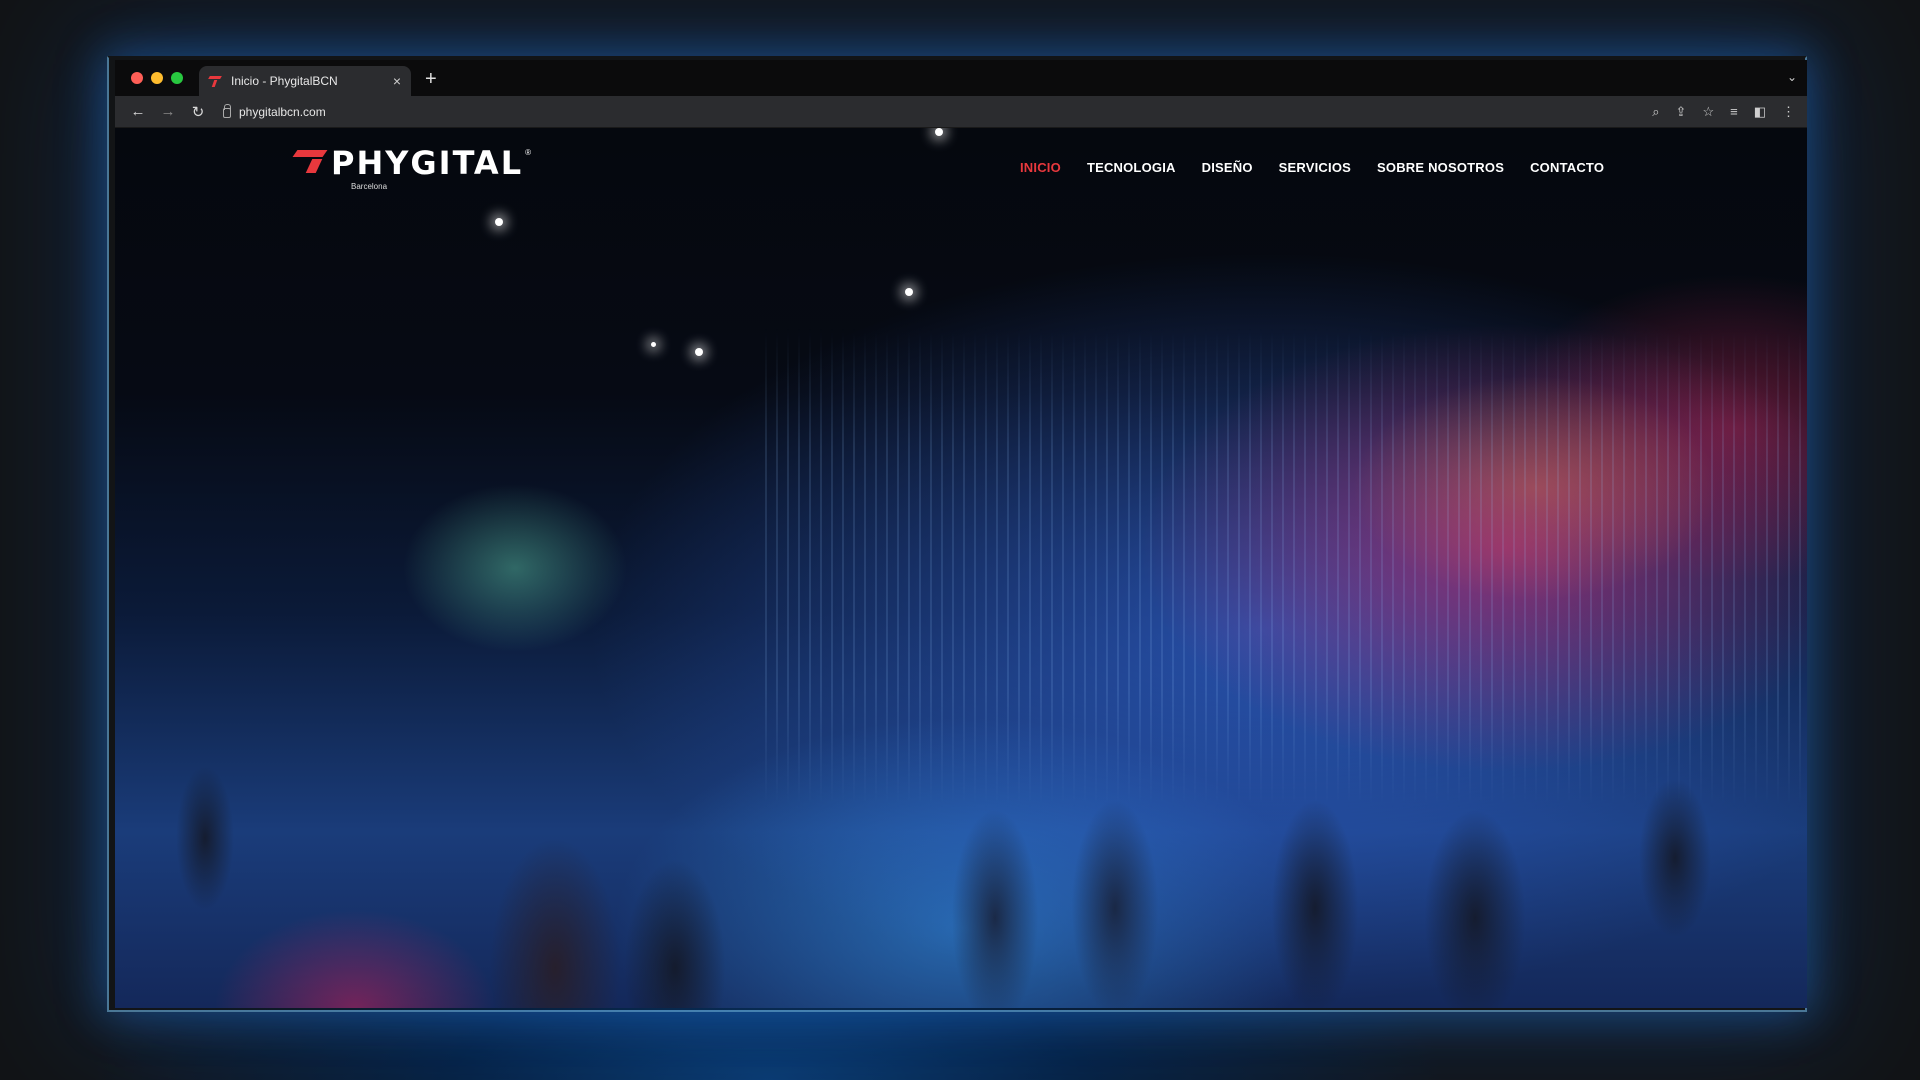 The image size is (1920, 1080). I want to click on browser-toolbar: ← → ↻ phygitalbcn.com ⌕ ⇪ ☆ ≡ ◧ ⋮, so click(961, 112).